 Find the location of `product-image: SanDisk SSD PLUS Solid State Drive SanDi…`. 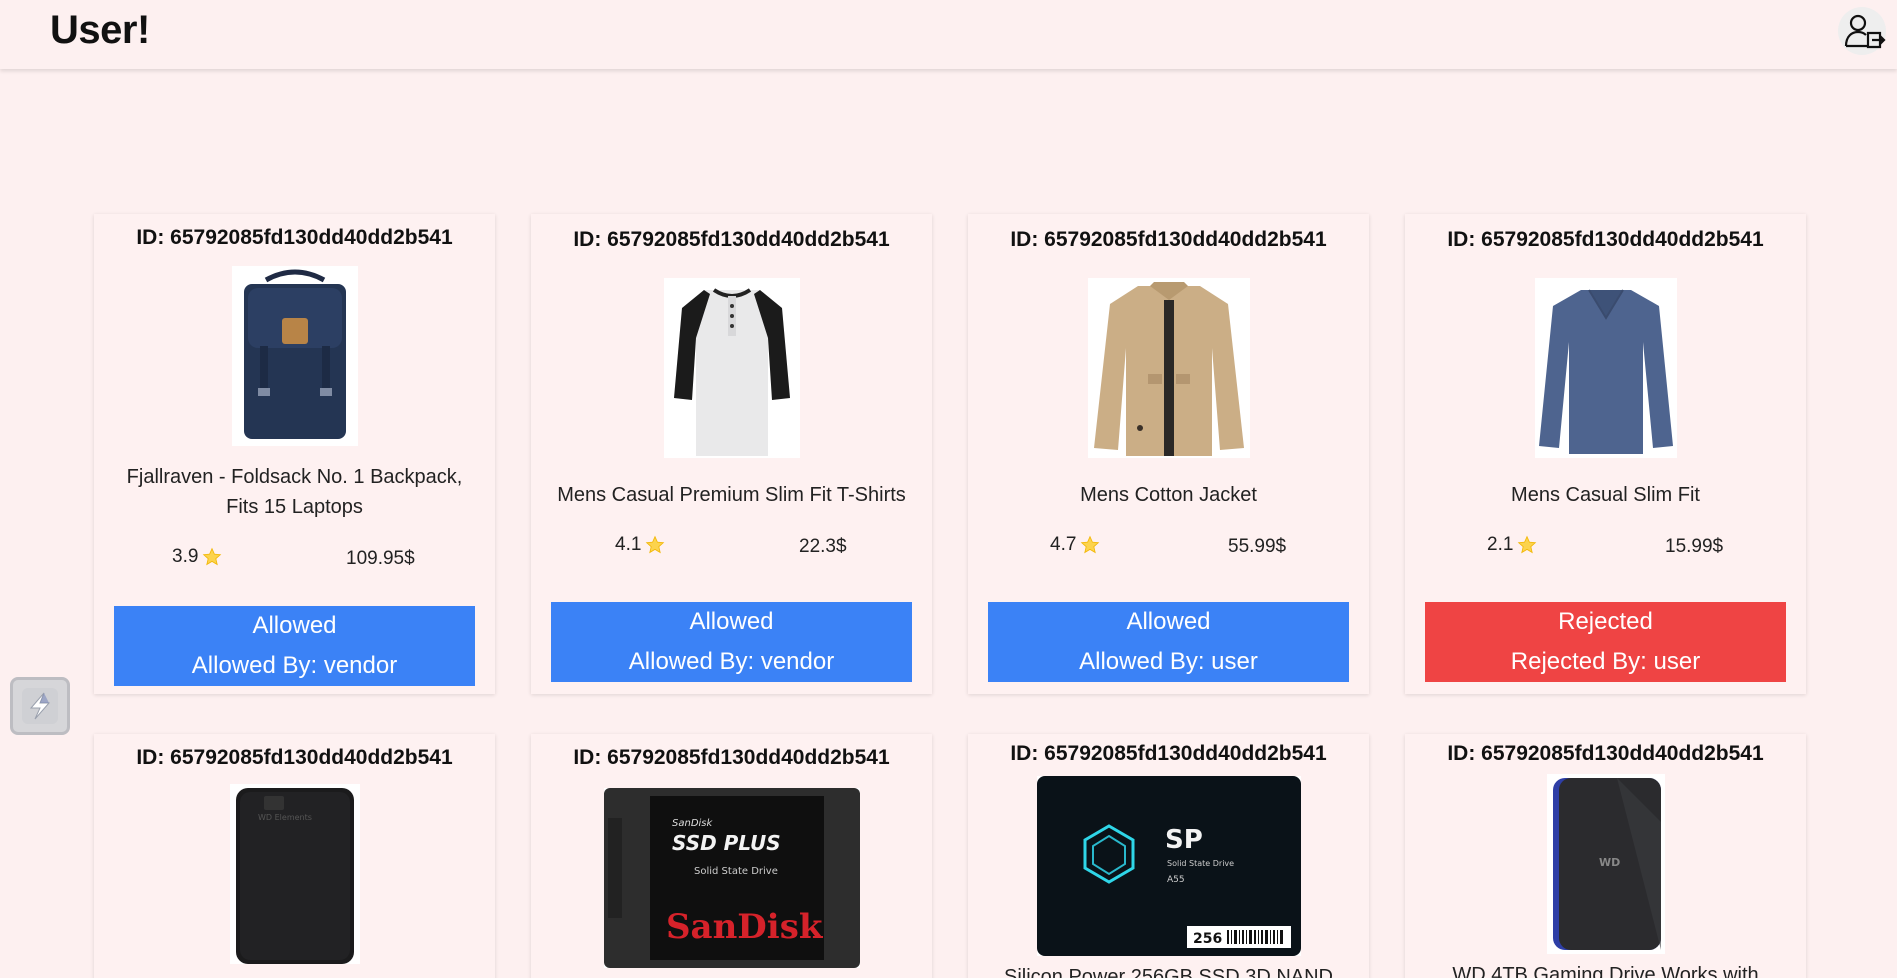

product-image: SanDisk SSD PLUS Solid State Drive SanDi… is located at coordinates (731, 878).